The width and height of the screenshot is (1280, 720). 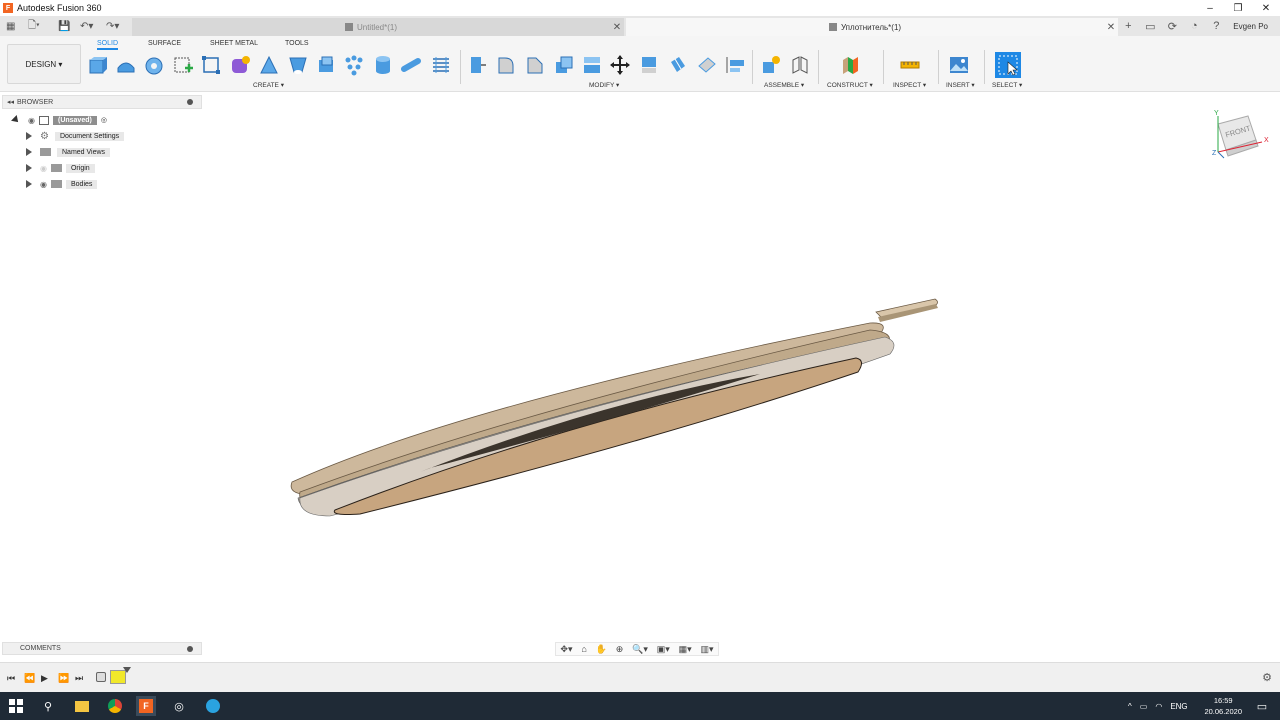 I want to click on zoom-icon: ⊕, so click(x=620, y=649).